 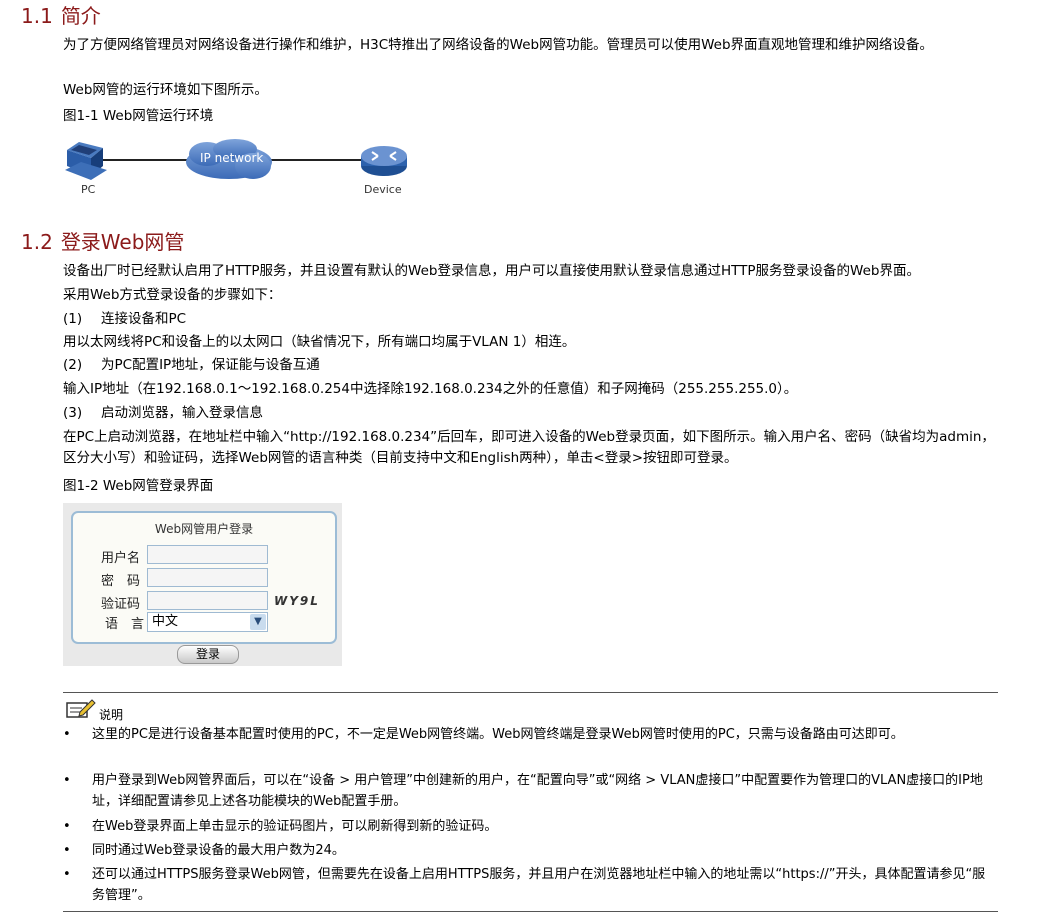 What do you see at coordinates (111, 715) in the screenshot?
I see `note-title: 说明` at bounding box center [111, 715].